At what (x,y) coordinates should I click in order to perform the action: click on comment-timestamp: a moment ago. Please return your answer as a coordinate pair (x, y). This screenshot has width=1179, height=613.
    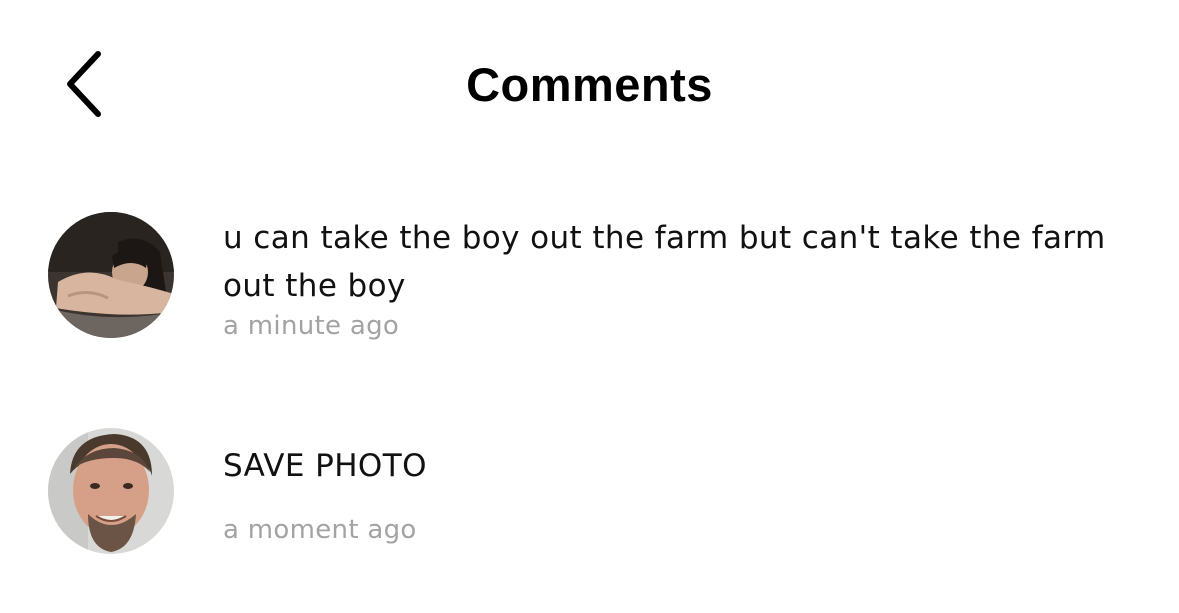
    Looking at the image, I should click on (320, 530).